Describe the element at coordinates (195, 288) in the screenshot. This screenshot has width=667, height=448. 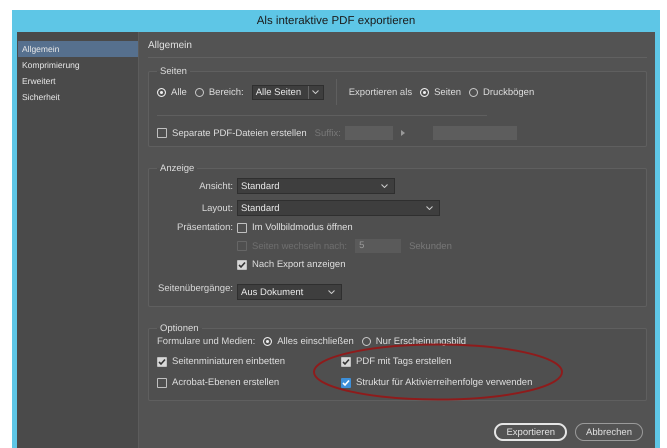
I see `field-label: Seitenübergänge:` at that location.